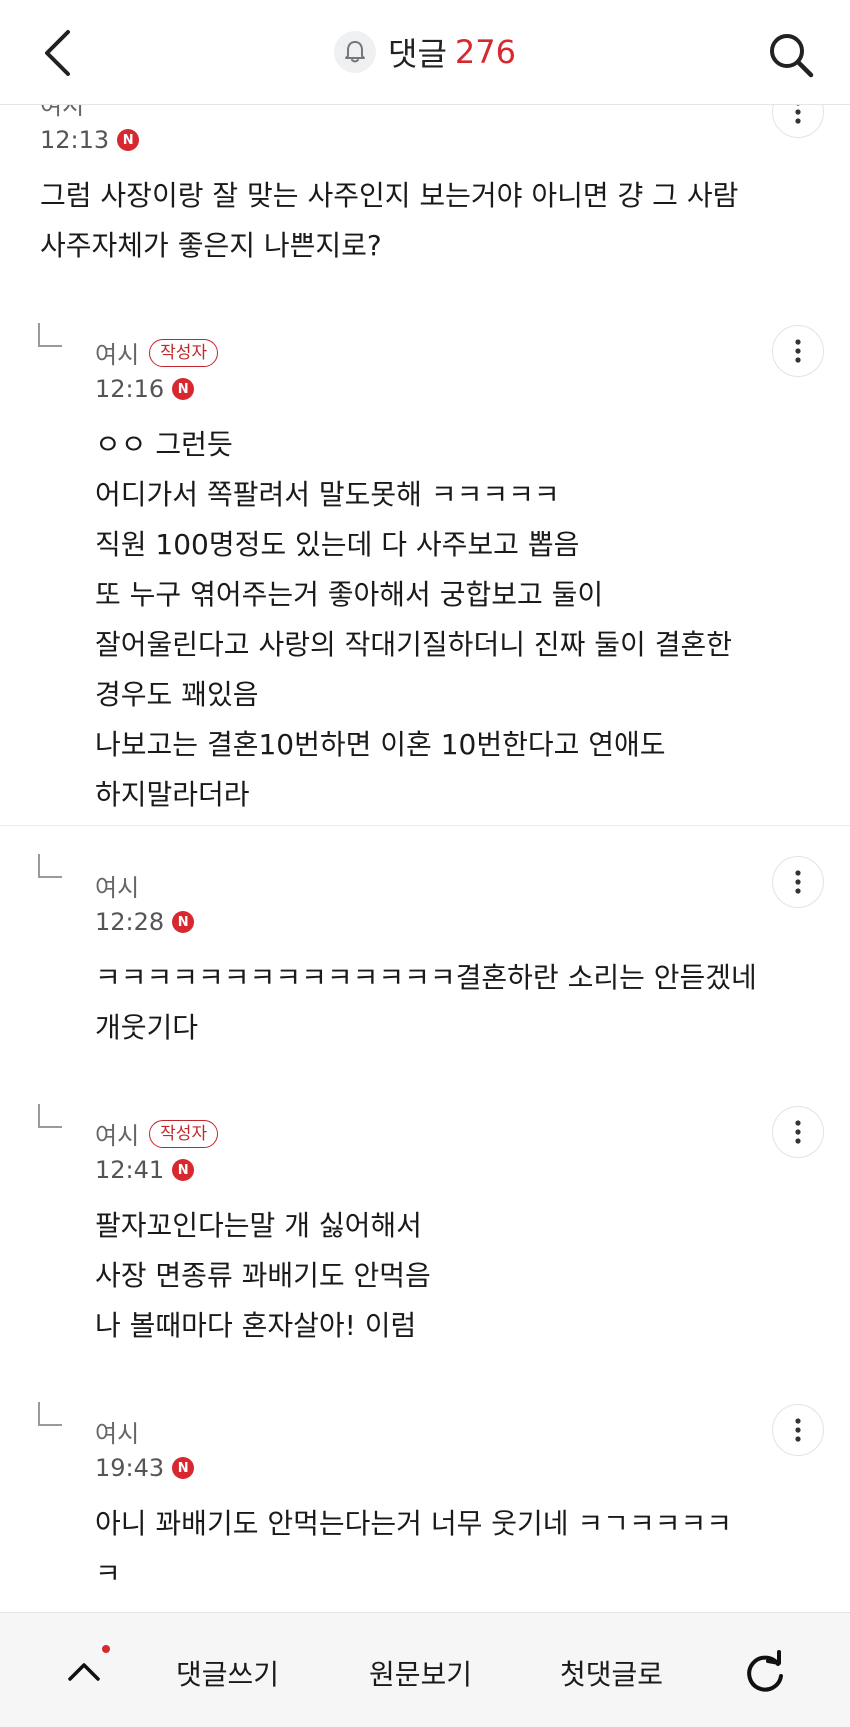 This screenshot has height=1727, width=850. I want to click on notification-dot, so click(106, 1649).